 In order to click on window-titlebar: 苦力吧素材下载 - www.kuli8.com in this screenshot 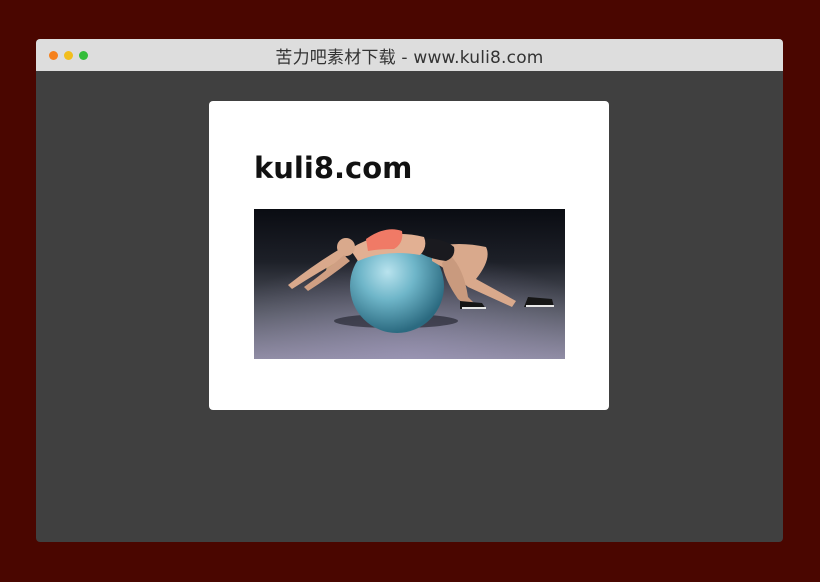, I will do `click(409, 55)`.